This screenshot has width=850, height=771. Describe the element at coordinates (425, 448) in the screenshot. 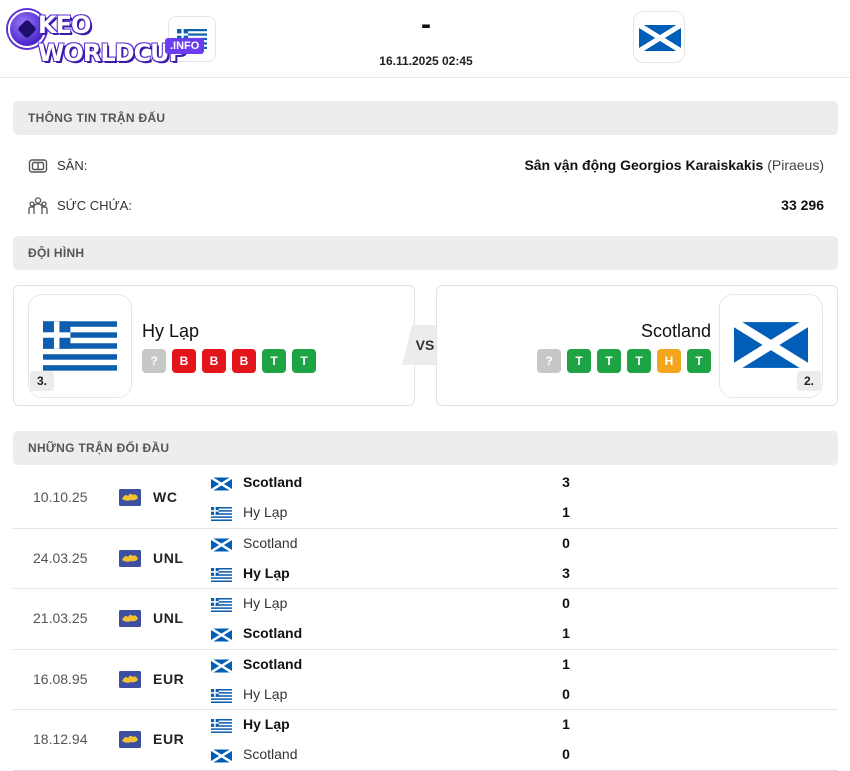

I see `h2h-heading: NHỮNG TRẬN ĐỐI ĐẦU` at that location.